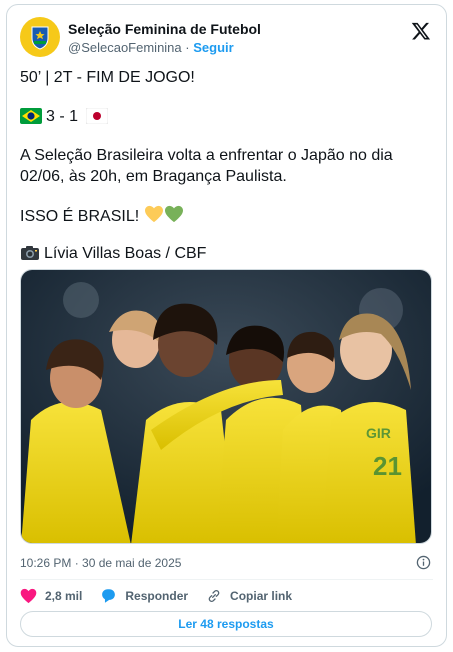 This screenshot has height=652, width=453. Describe the element at coordinates (423, 562) in the screenshot. I see `info-icon` at that location.